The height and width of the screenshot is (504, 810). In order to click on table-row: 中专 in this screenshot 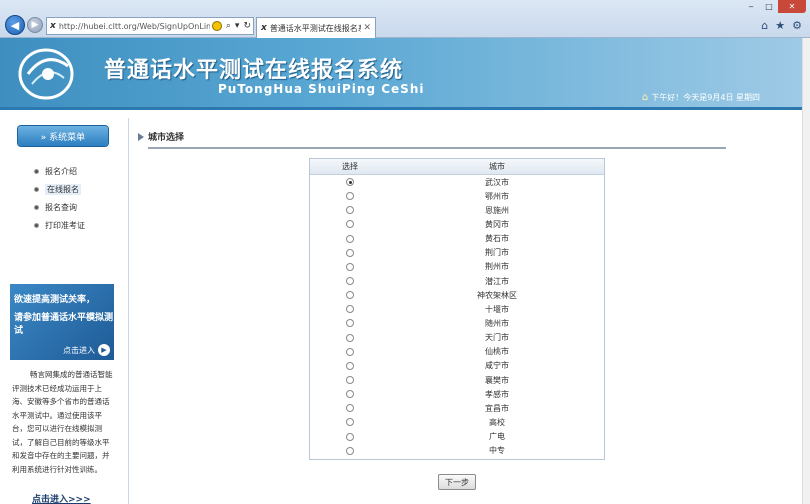, I will do `click(457, 451)`.